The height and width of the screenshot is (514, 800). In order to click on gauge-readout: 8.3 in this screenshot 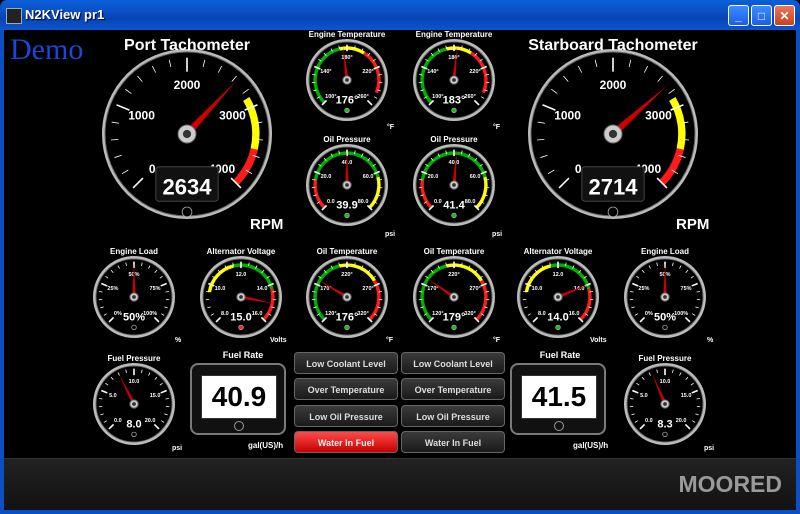, I will do `click(664, 425)`.